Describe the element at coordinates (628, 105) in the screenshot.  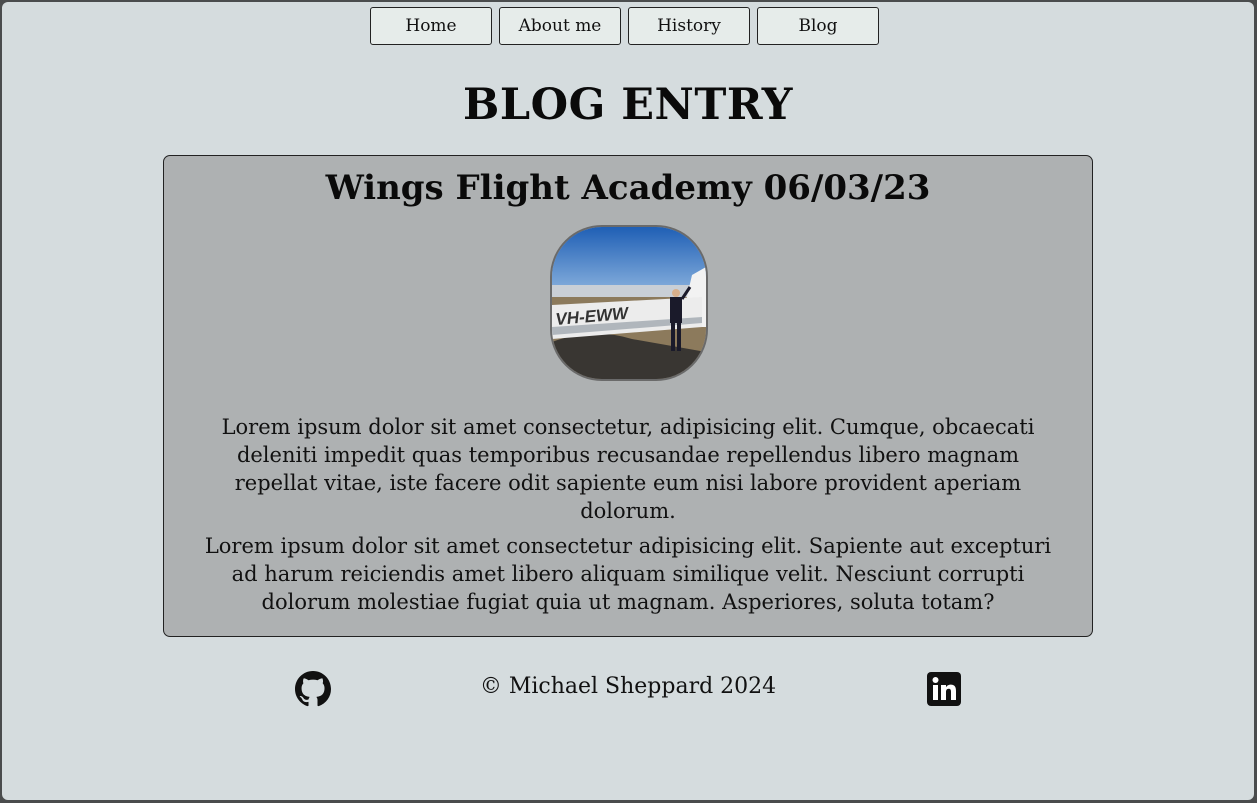
I see `page-title: BLOG ENTRY` at that location.